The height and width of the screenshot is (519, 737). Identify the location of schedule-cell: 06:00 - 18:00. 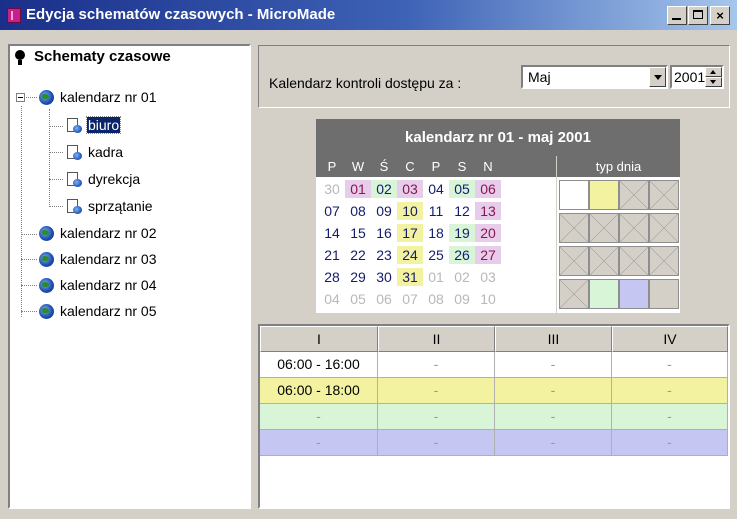
(319, 391).